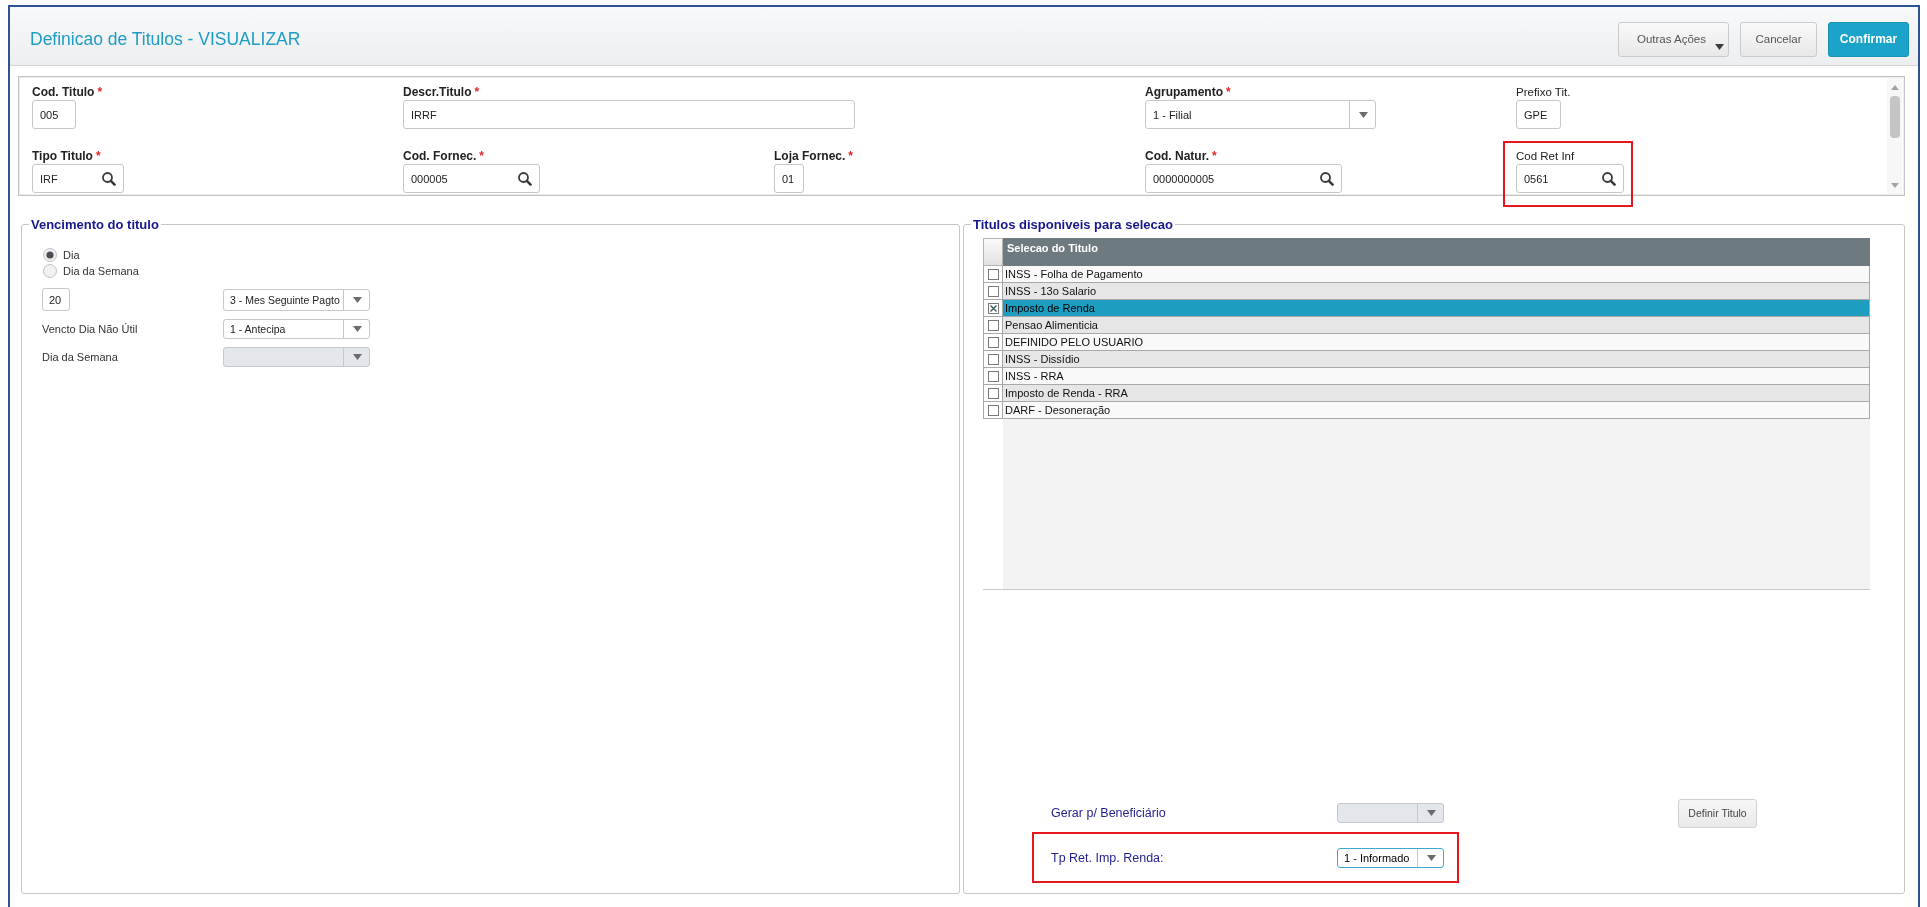 The height and width of the screenshot is (907, 1927). I want to click on field-label: Gerar p/ Beneficiário, so click(1109, 813).